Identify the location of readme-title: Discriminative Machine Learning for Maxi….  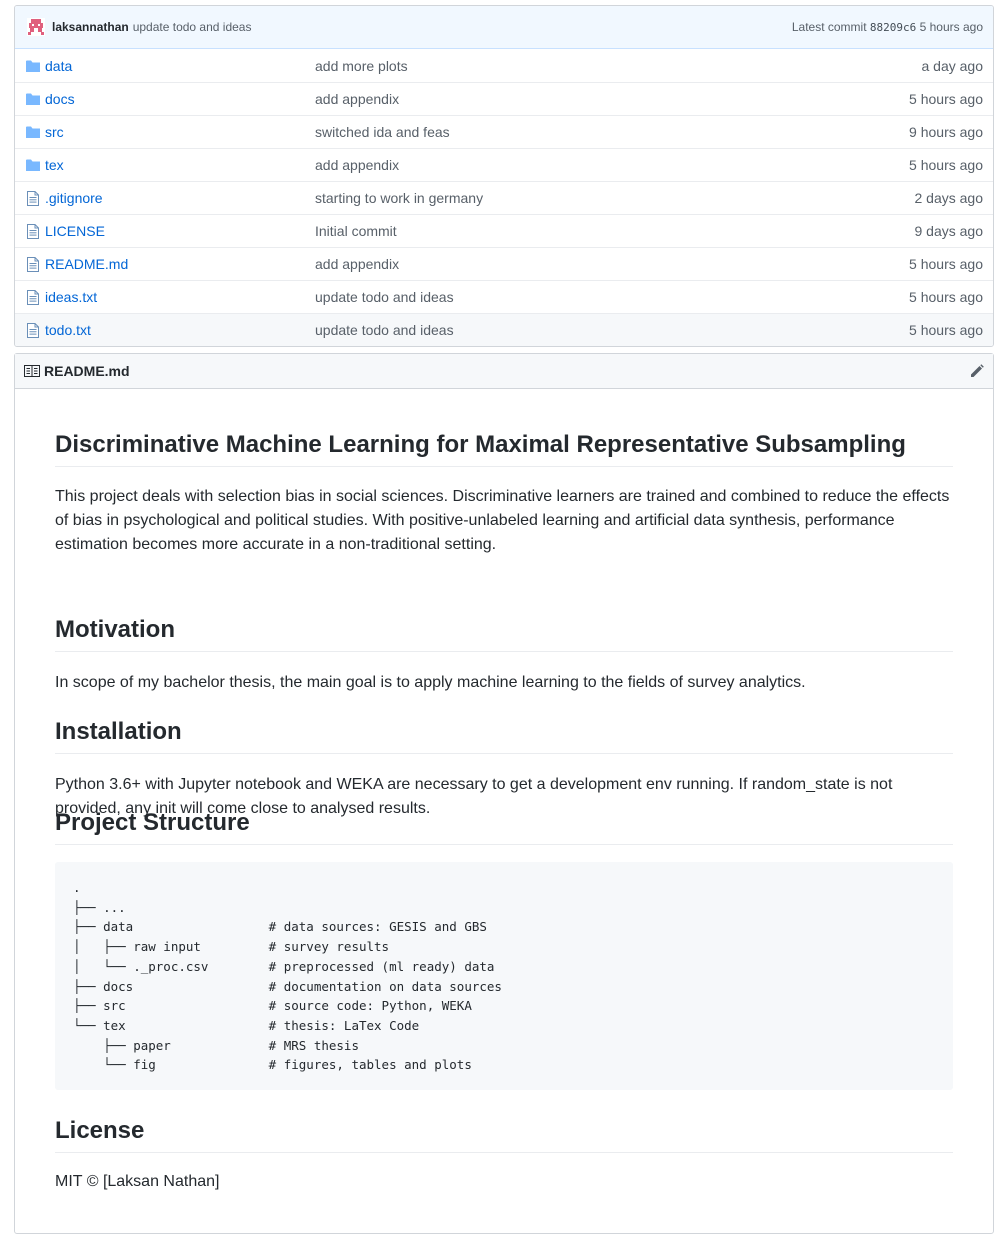
(504, 448).